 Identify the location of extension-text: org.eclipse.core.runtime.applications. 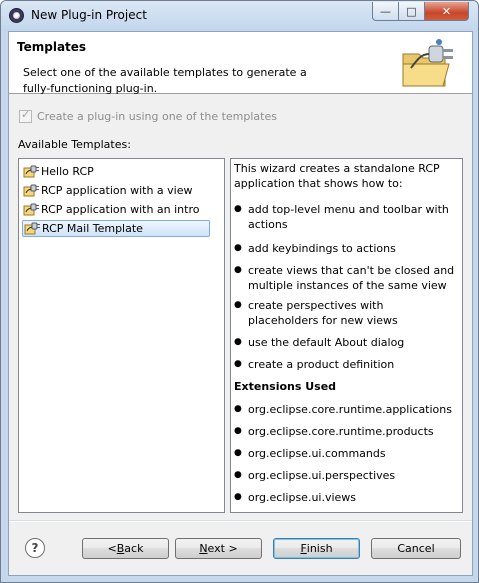
(350, 409).